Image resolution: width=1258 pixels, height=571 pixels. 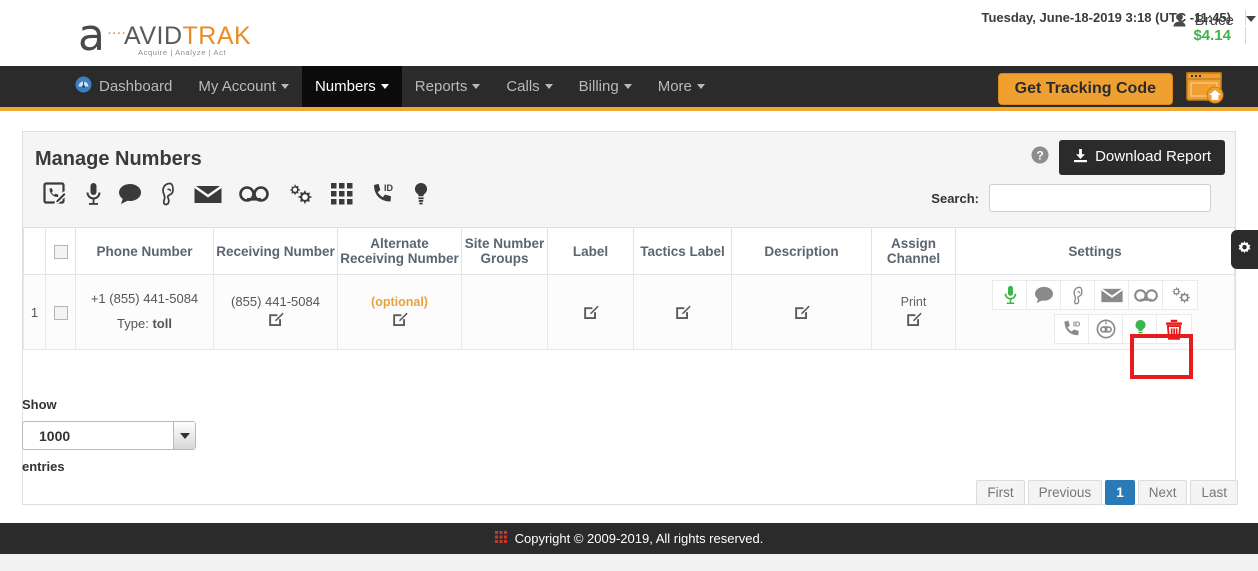 What do you see at coordinates (345, 86) in the screenshot?
I see `nav-label: Numbers` at bounding box center [345, 86].